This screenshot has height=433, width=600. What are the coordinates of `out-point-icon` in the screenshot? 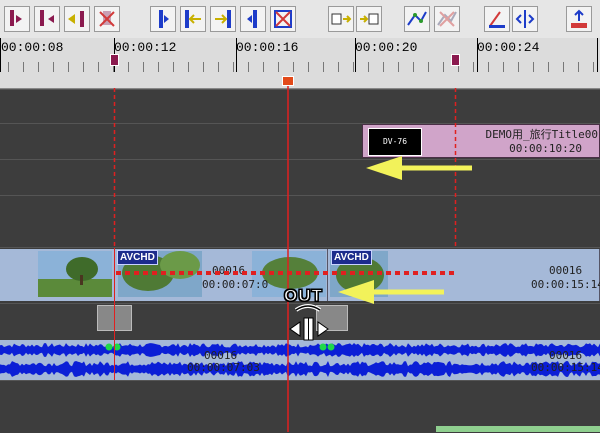 It's located at (252, 19).